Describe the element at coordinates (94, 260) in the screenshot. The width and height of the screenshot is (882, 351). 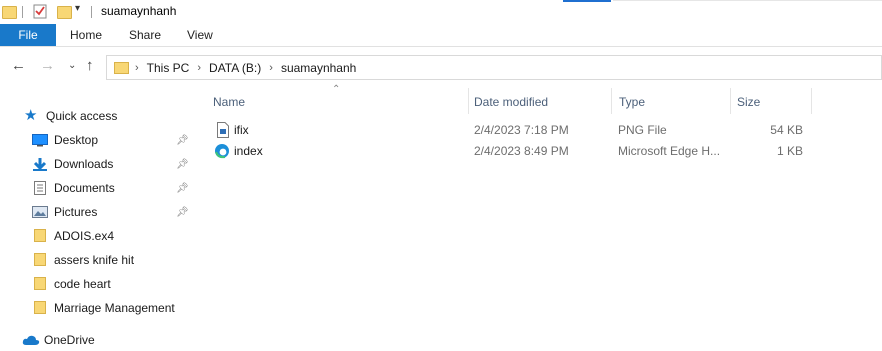
I see `nav-label: assers knife hit` at that location.